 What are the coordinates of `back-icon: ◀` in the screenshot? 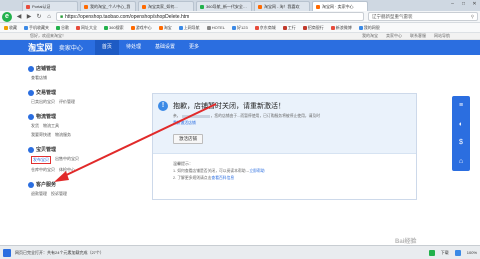 It's located at (19, 16).